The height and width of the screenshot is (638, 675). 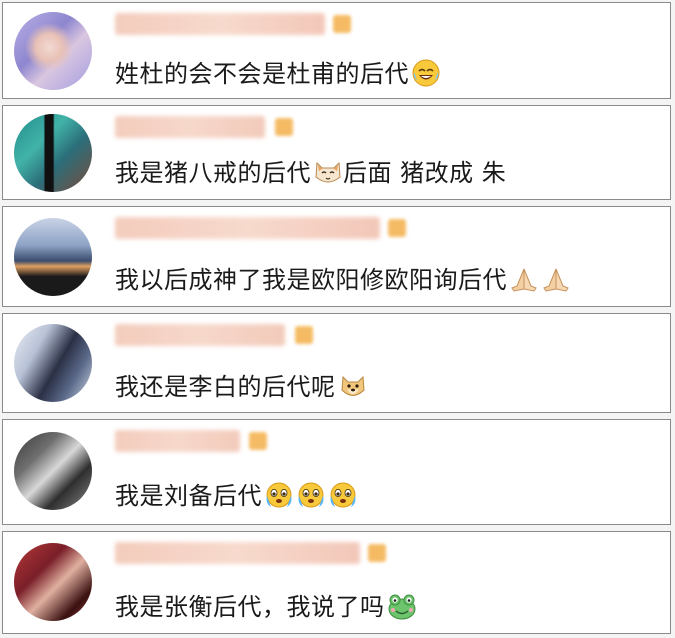 What do you see at coordinates (401, 607) in the screenshot?
I see `frog-icon` at bounding box center [401, 607].